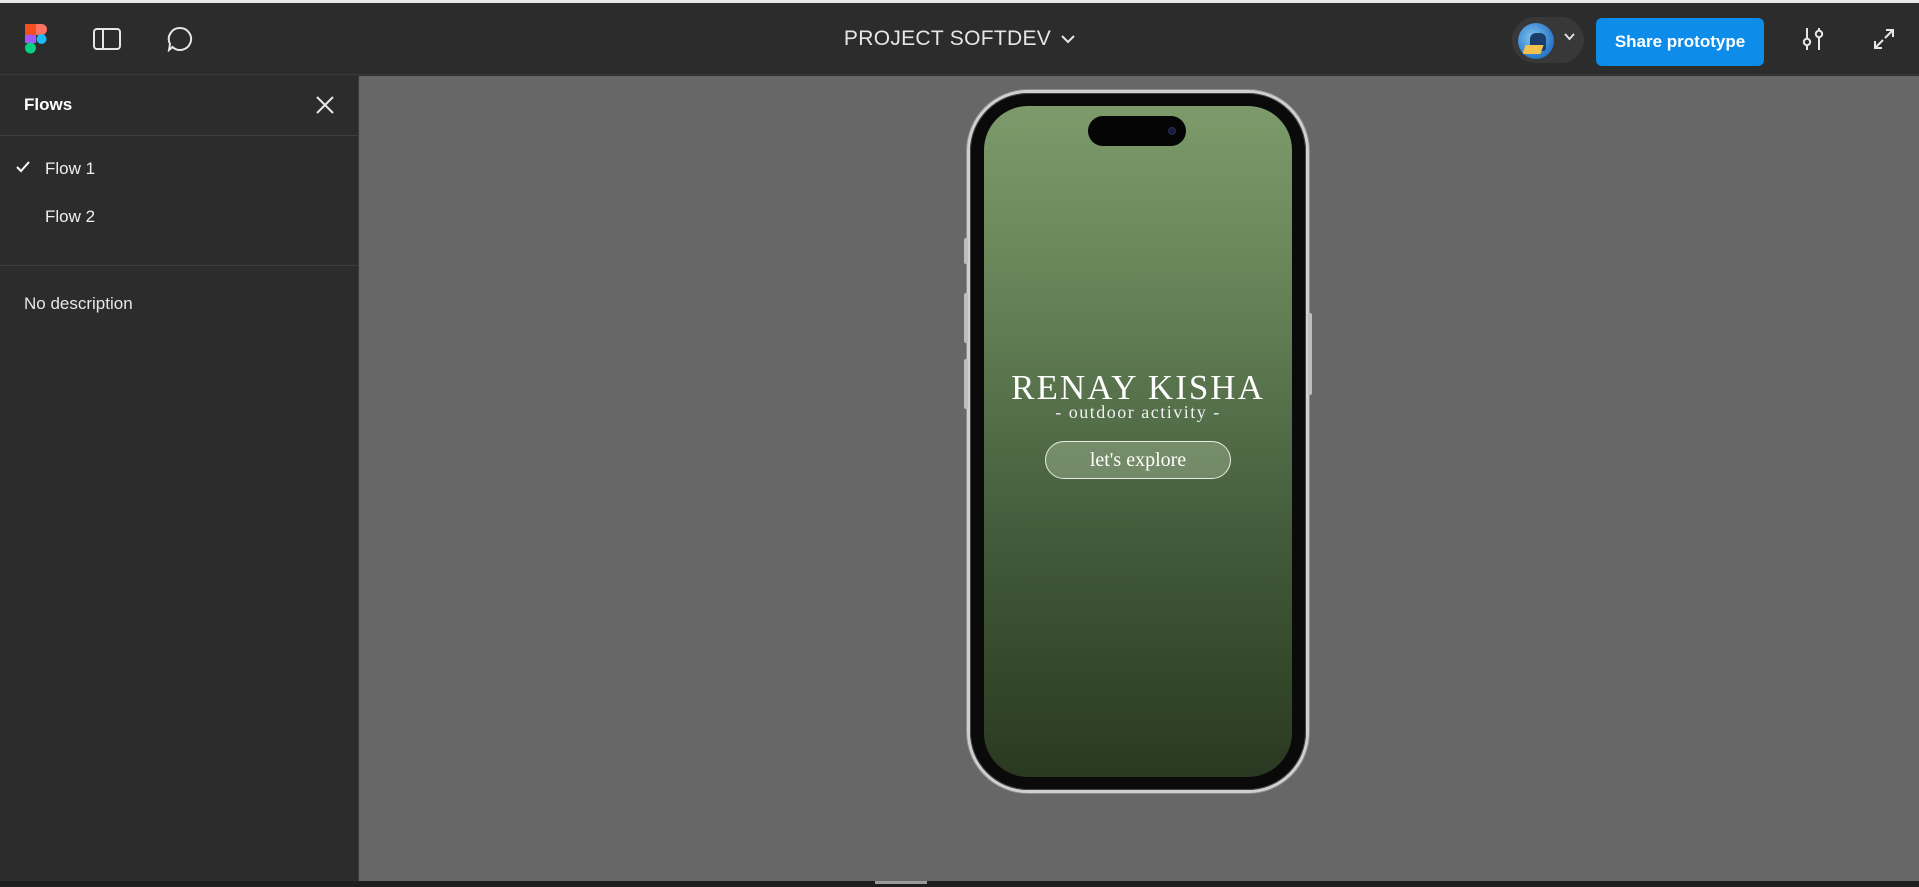  Describe the element at coordinates (1884, 39) in the screenshot. I see `expand-icon` at that location.